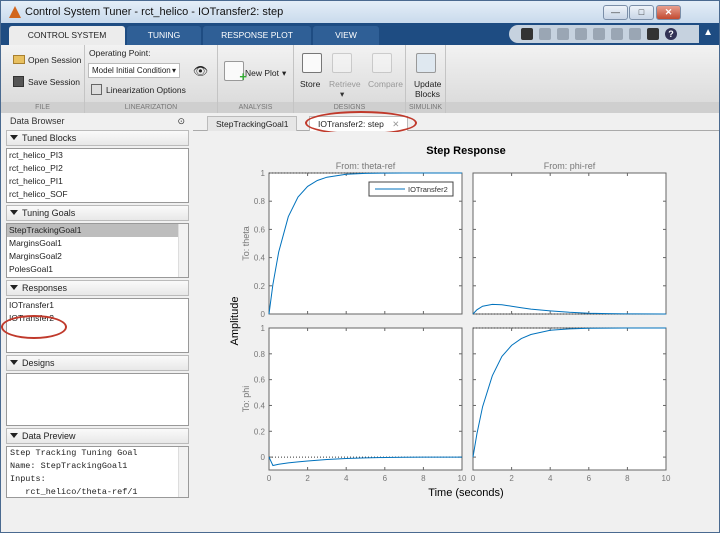  Describe the element at coordinates (426, 63) in the screenshot. I see `update-blocks-icon` at that location.